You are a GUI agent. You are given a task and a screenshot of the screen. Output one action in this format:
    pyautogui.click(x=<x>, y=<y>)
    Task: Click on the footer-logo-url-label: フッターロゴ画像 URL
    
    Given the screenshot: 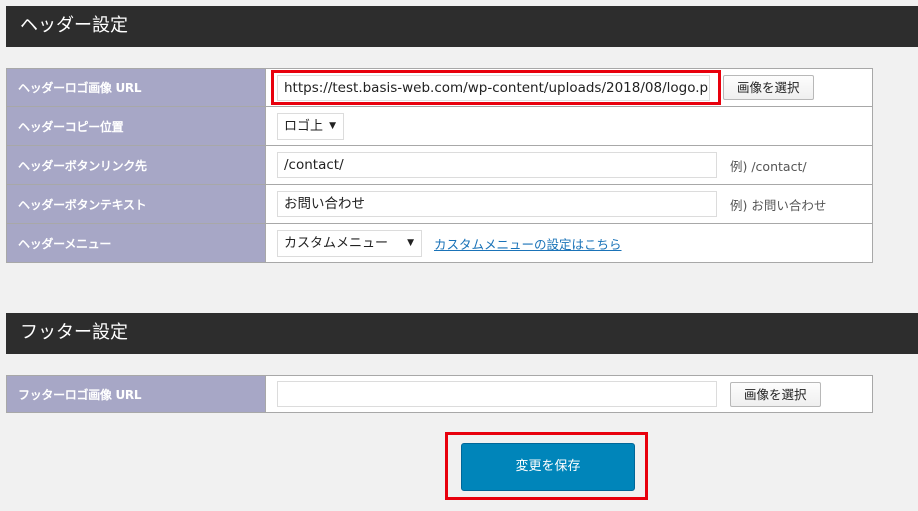 What is the action you would take?
    pyautogui.click(x=136, y=394)
    